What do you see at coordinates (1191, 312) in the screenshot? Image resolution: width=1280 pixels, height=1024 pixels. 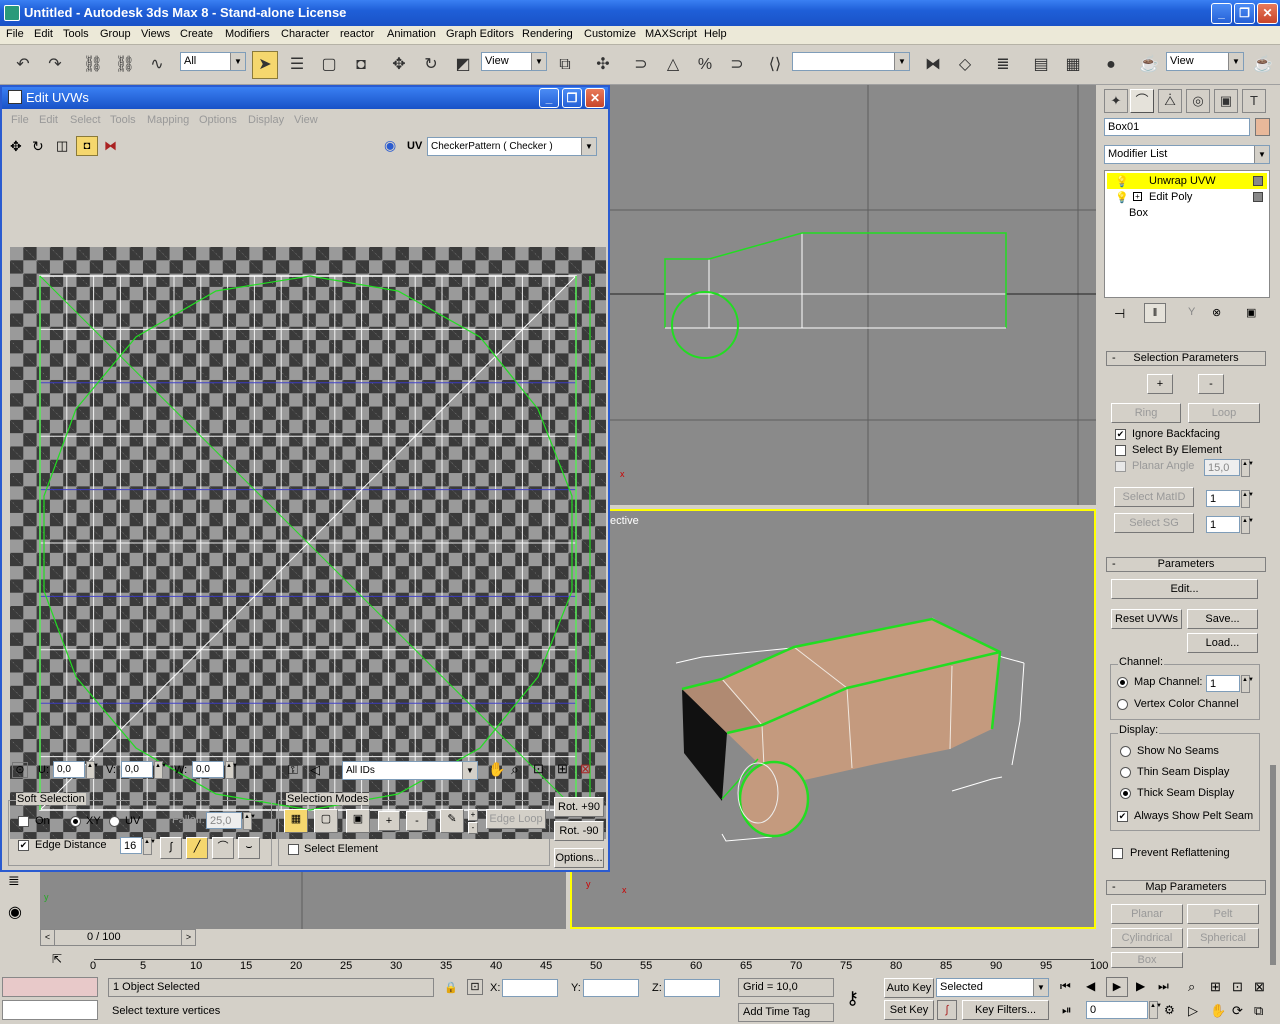 I see `make-unique-icon: Y` at bounding box center [1191, 312].